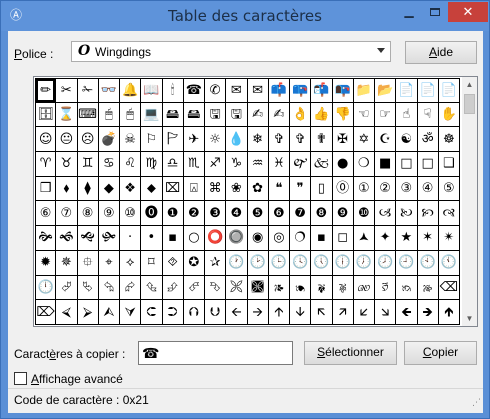  What do you see at coordinates (131, 140) in the screenshot?
I see `character-cell: ☠` at bounding box center [131, 140].